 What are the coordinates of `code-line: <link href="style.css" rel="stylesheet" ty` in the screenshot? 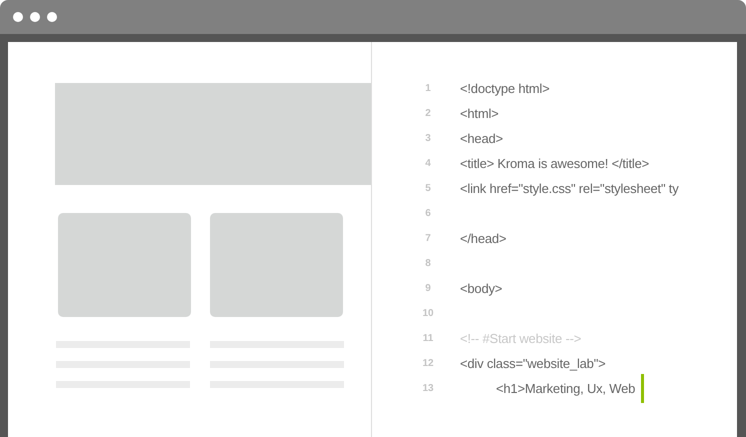 It's located at (569, 188).